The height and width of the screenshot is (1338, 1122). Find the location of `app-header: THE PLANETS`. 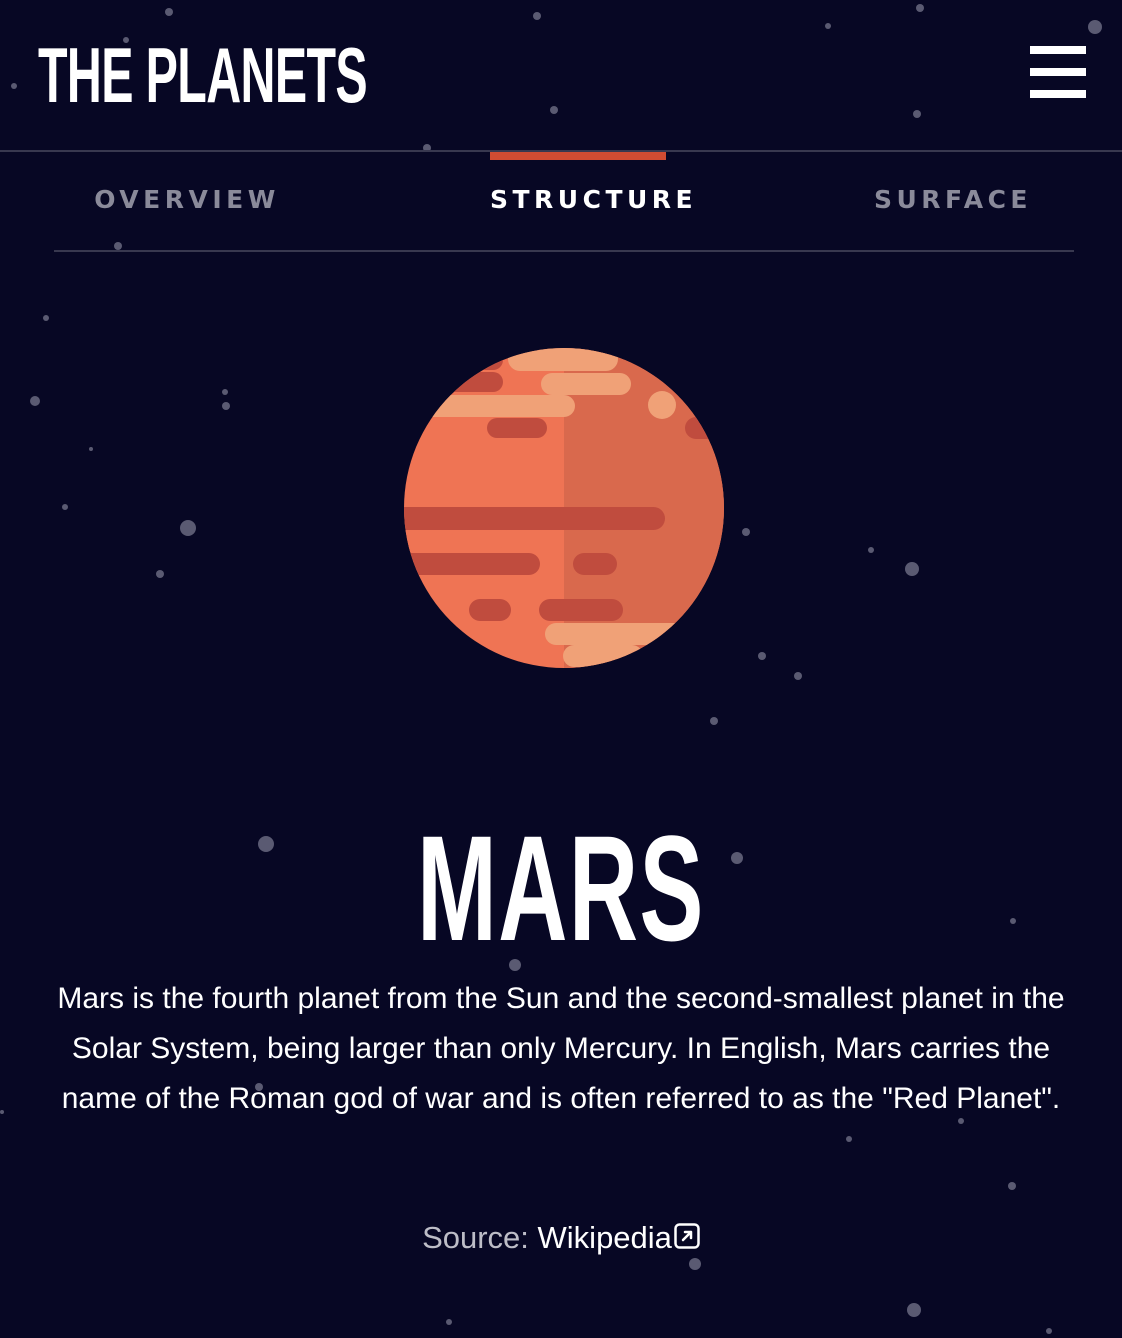

app-header: THE PLANETS is located at coordinates (561, 76).